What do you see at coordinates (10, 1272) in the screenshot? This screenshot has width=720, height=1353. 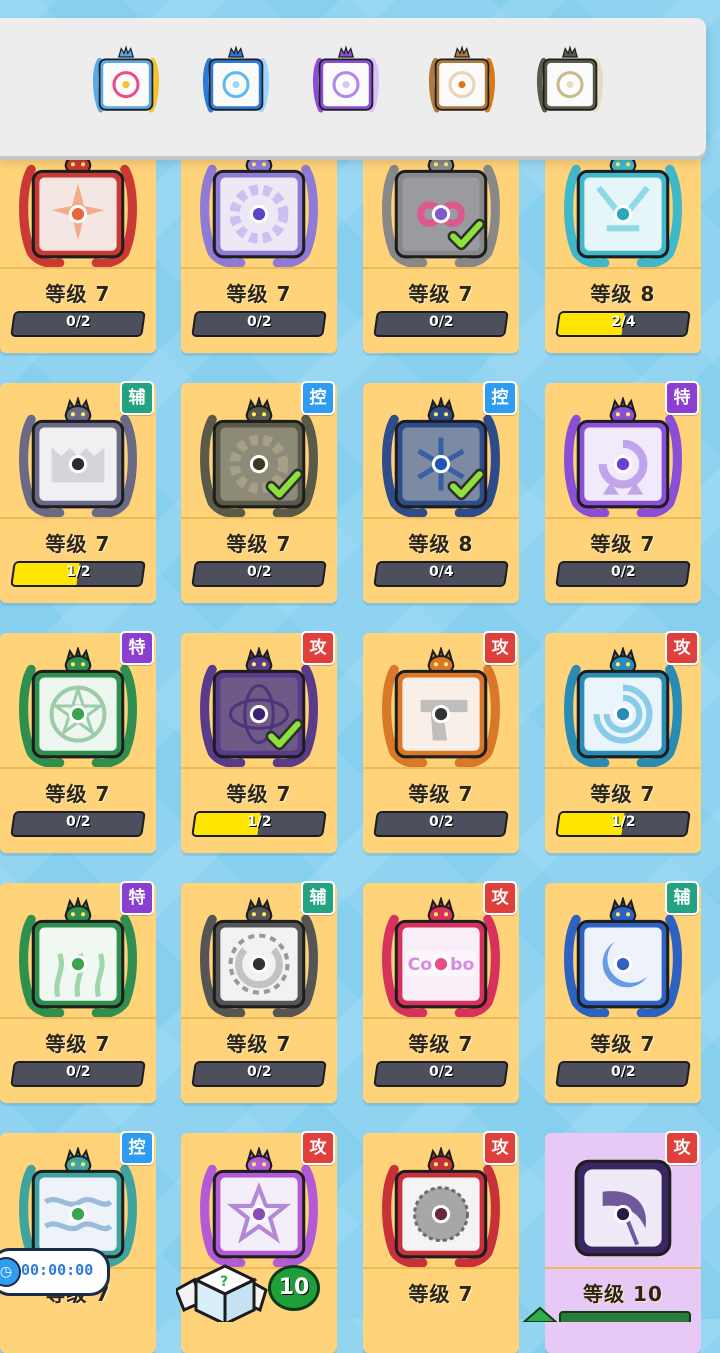 I see `clock-icon: ◷` at bounding box center [10, 1272].